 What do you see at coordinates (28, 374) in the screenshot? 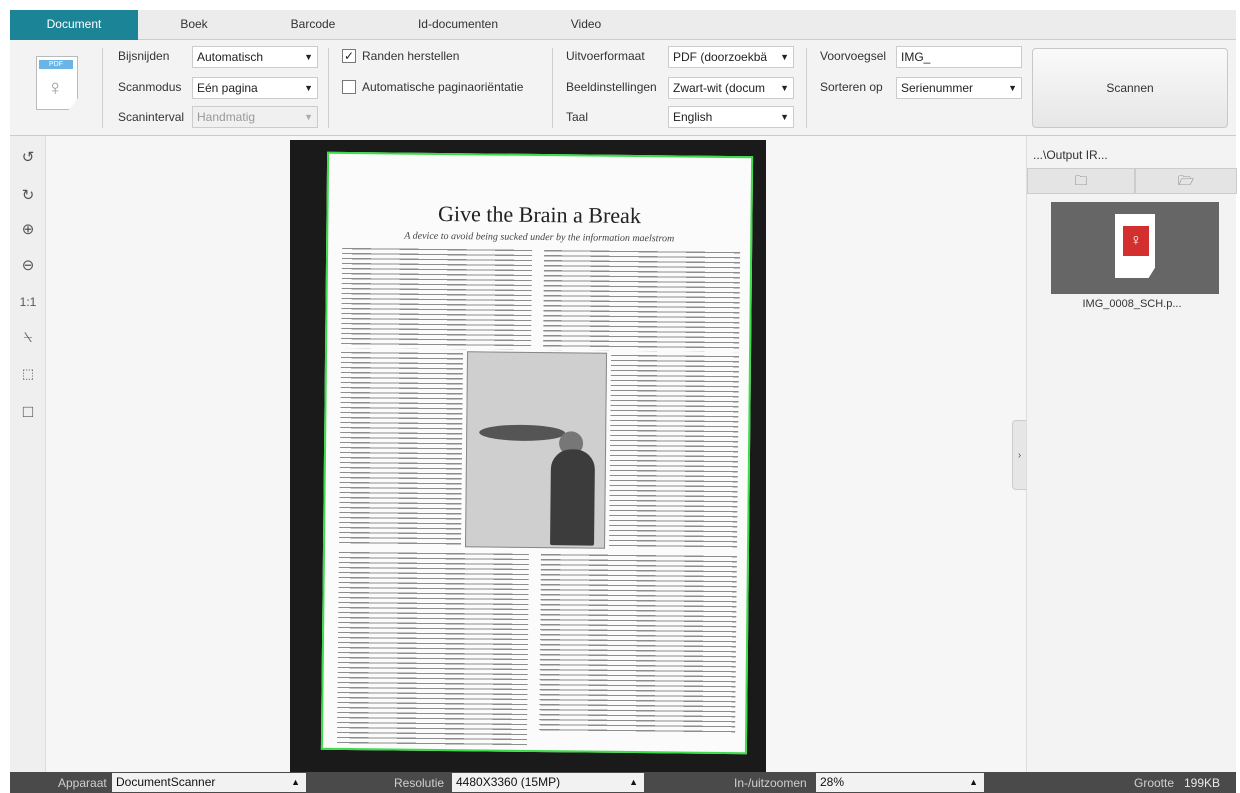
I see `auto-crop-icon: ⬚` at bounding box center [28, 374].